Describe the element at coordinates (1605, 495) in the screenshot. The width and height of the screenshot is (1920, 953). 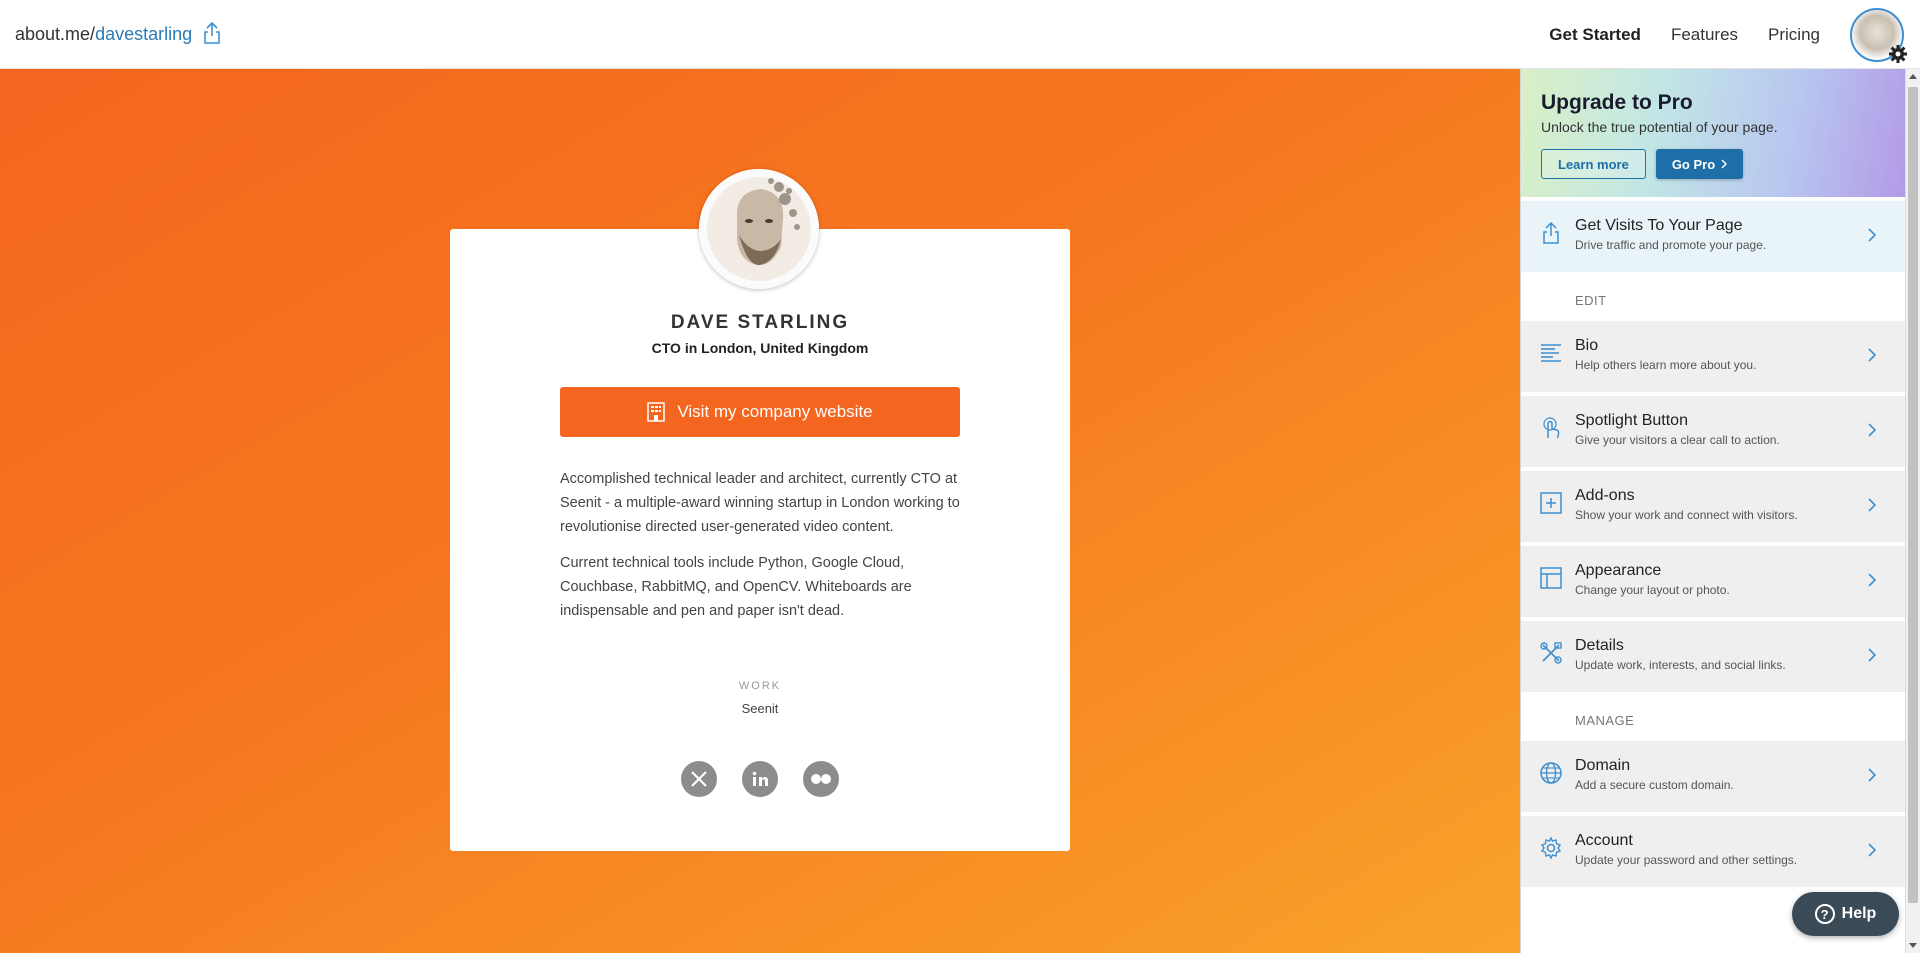
I see `edit-addons-title: Add-ons` at that location.